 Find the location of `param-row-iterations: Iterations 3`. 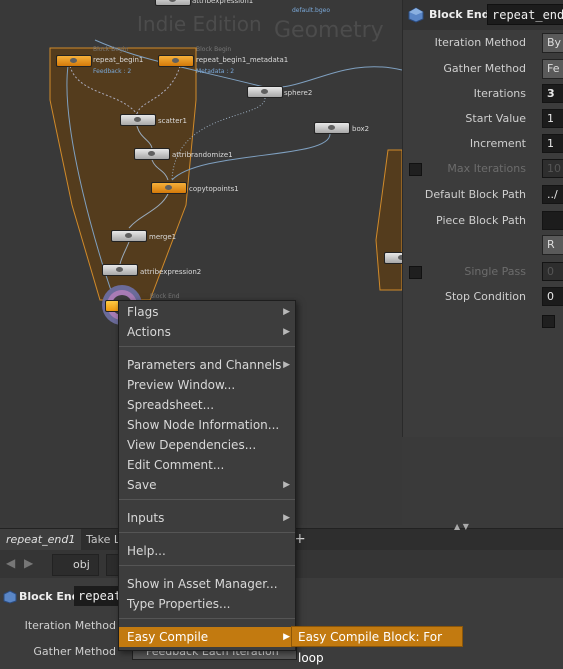

param-row-iterations: Iterations 3 is located at coordinates (483, 94).